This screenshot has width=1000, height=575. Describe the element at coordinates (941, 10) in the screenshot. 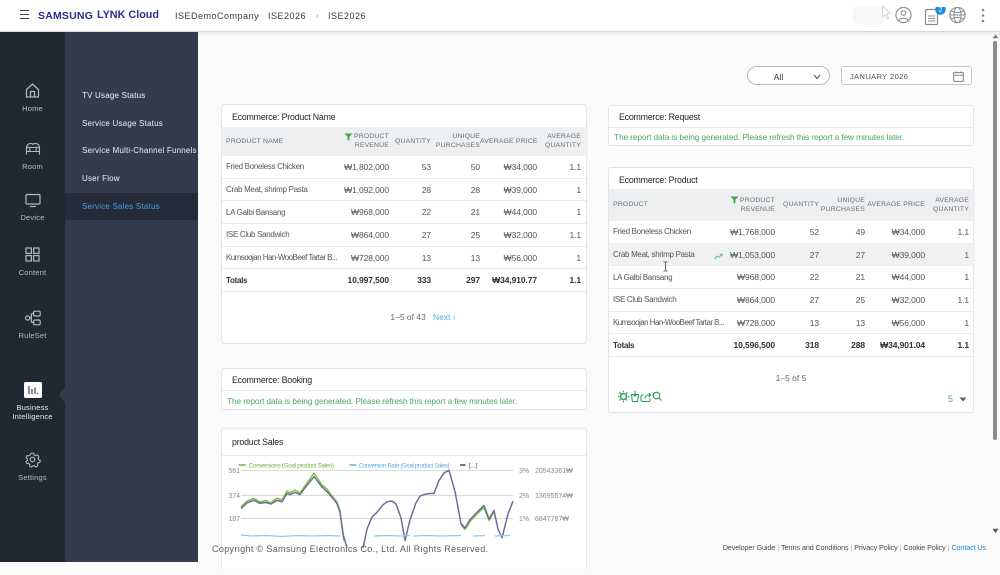

I see `svg-text: 2` at that location.